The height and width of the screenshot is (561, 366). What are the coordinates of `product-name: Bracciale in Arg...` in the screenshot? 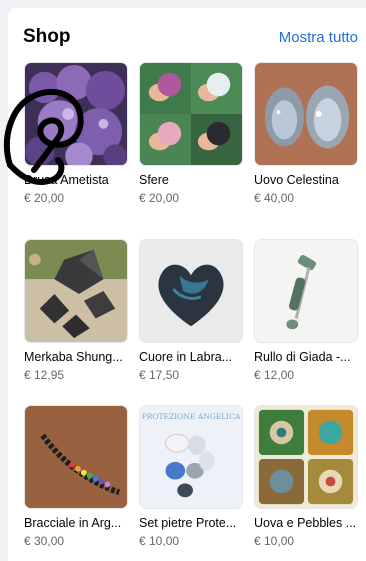 It's located at (73, 523).